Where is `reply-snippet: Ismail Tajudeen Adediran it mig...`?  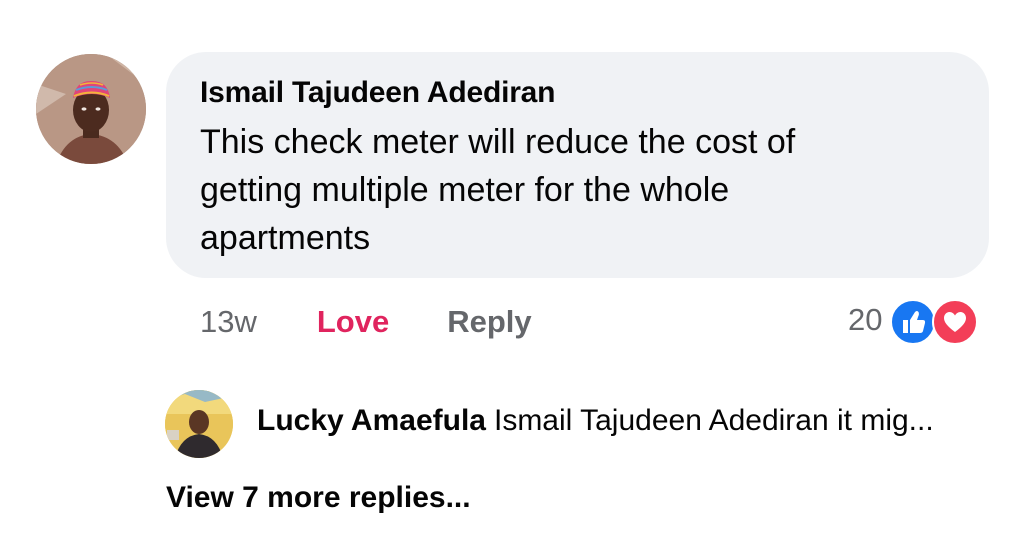
reply-snippet: Ismail Tajudeen Adediran it mig... is located at coordinates (713, 420).